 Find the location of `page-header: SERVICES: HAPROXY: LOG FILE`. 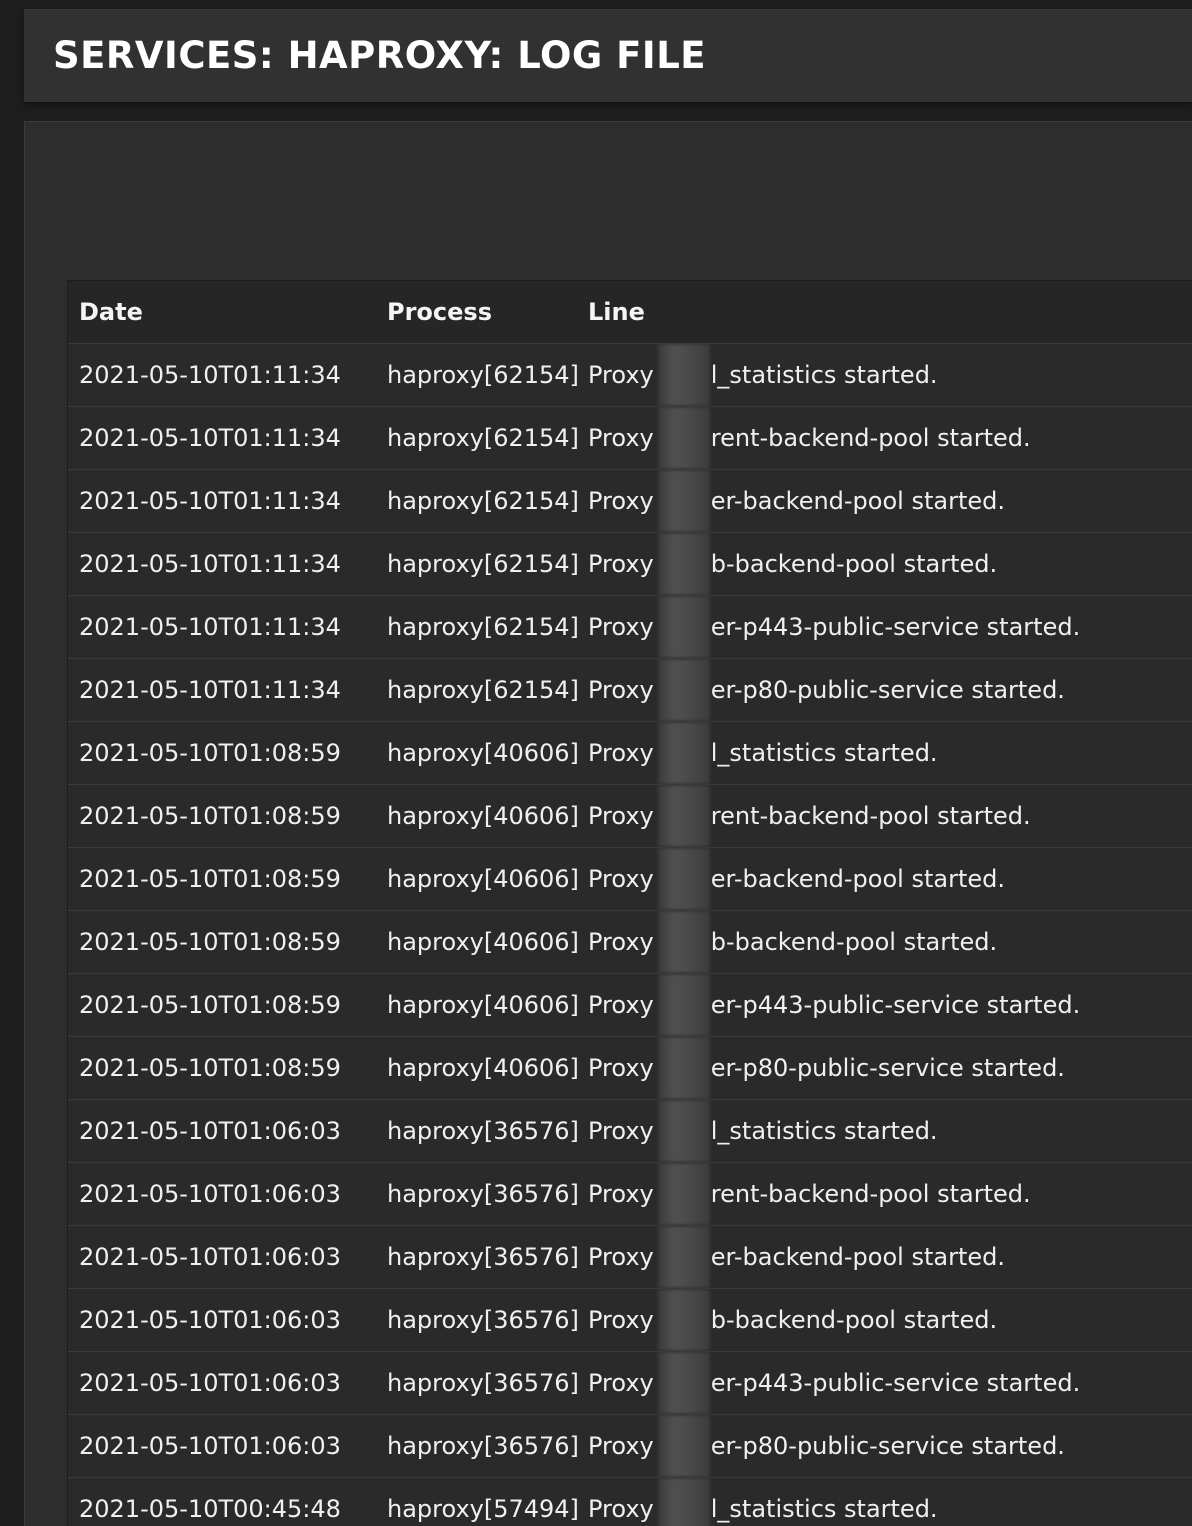

page-header: SERVICES: HAPROXY: LOG FILE is located at coordinates (608, 55).